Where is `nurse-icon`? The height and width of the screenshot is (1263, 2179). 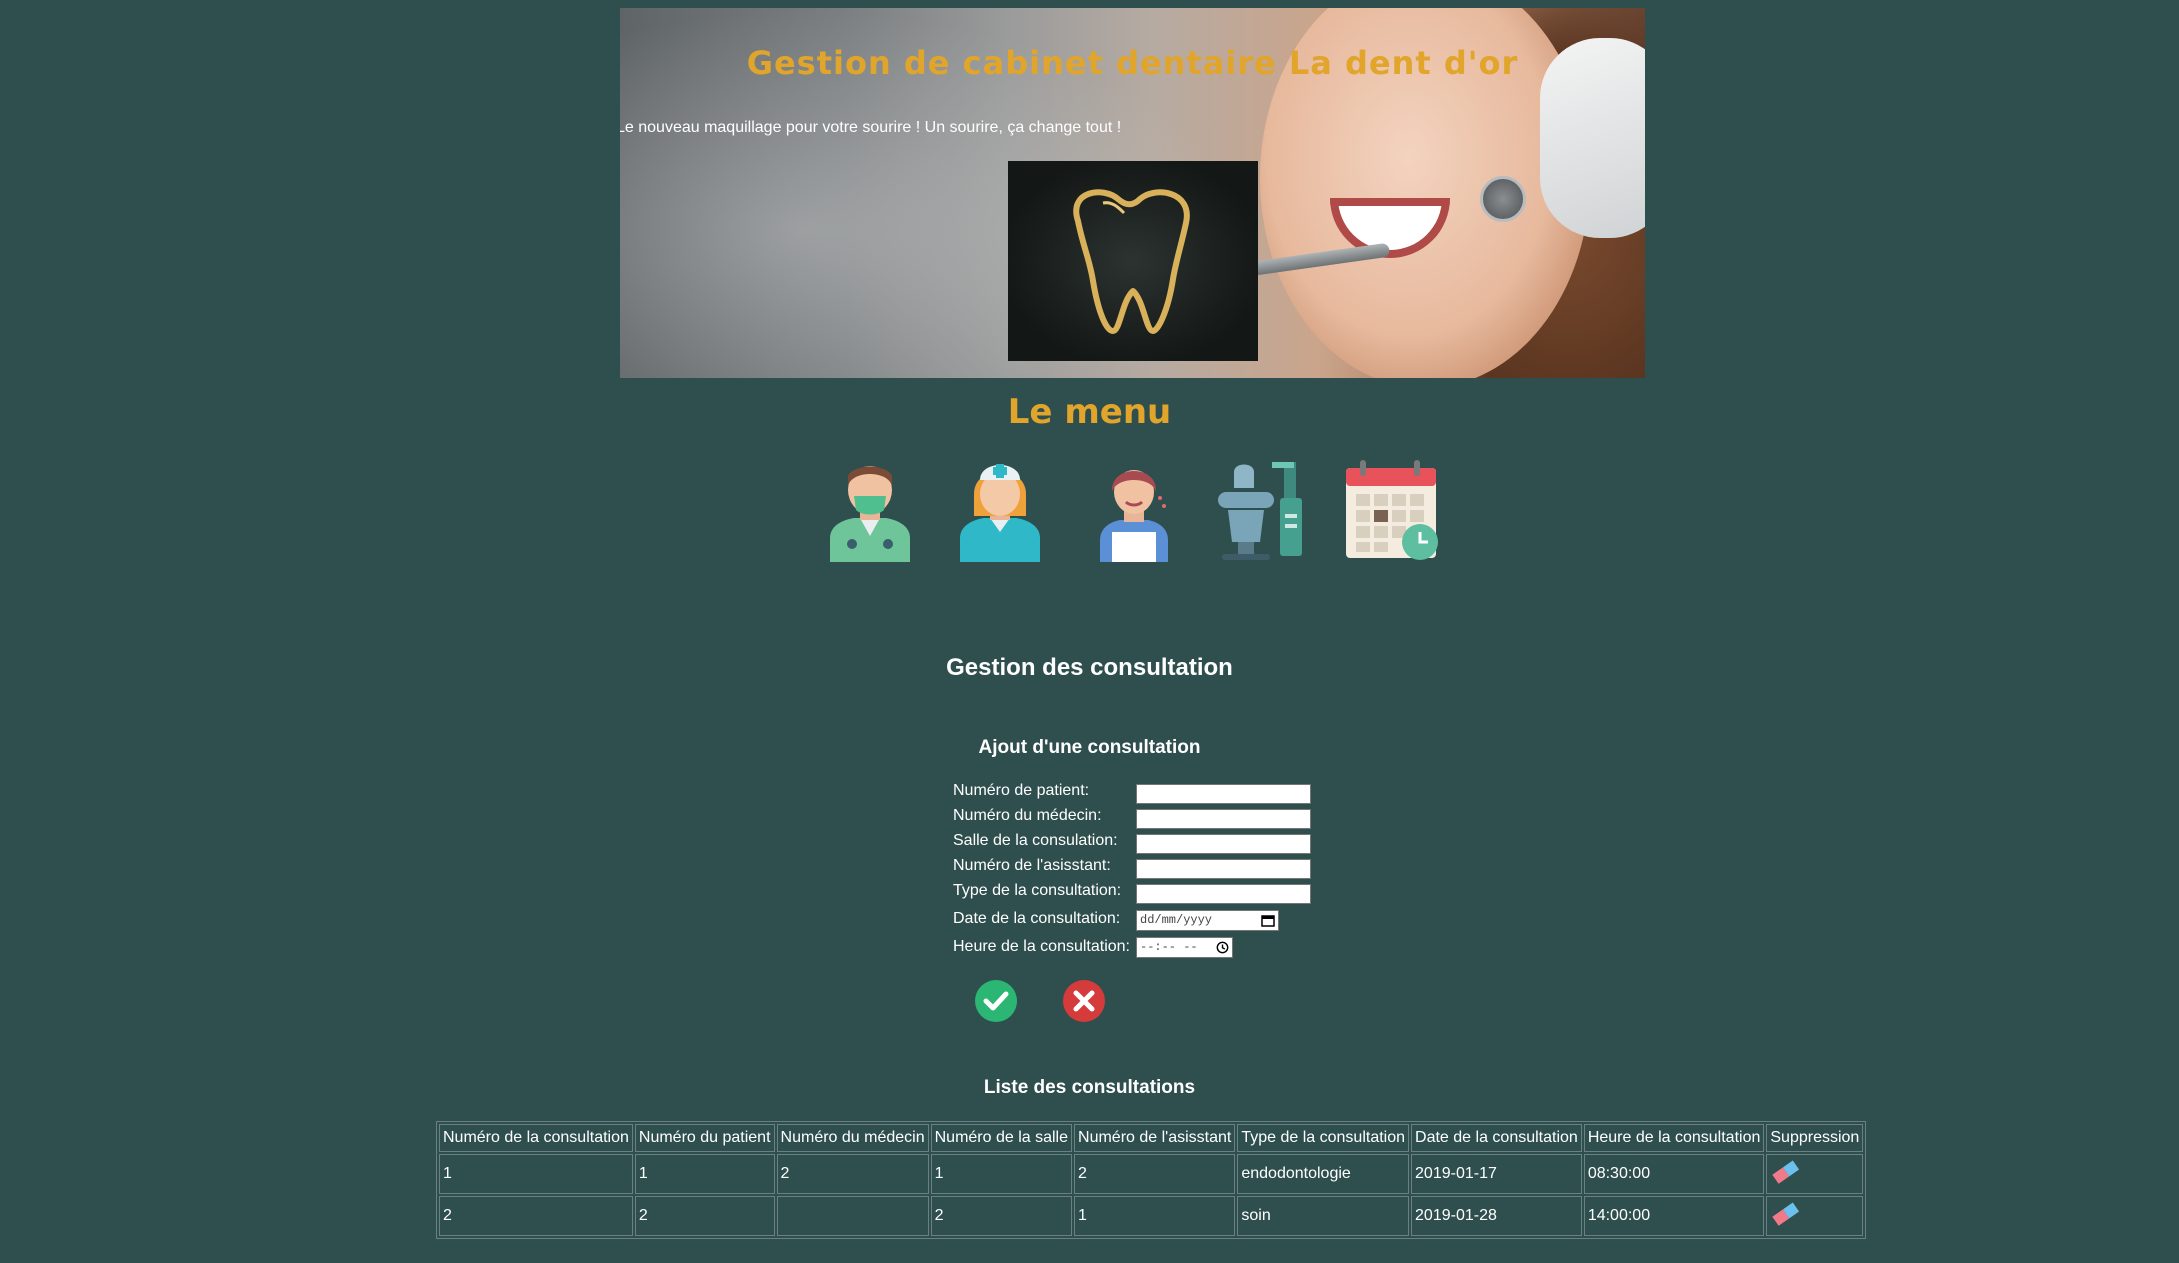
nurse-icon is located at coordinates (1000, 513).